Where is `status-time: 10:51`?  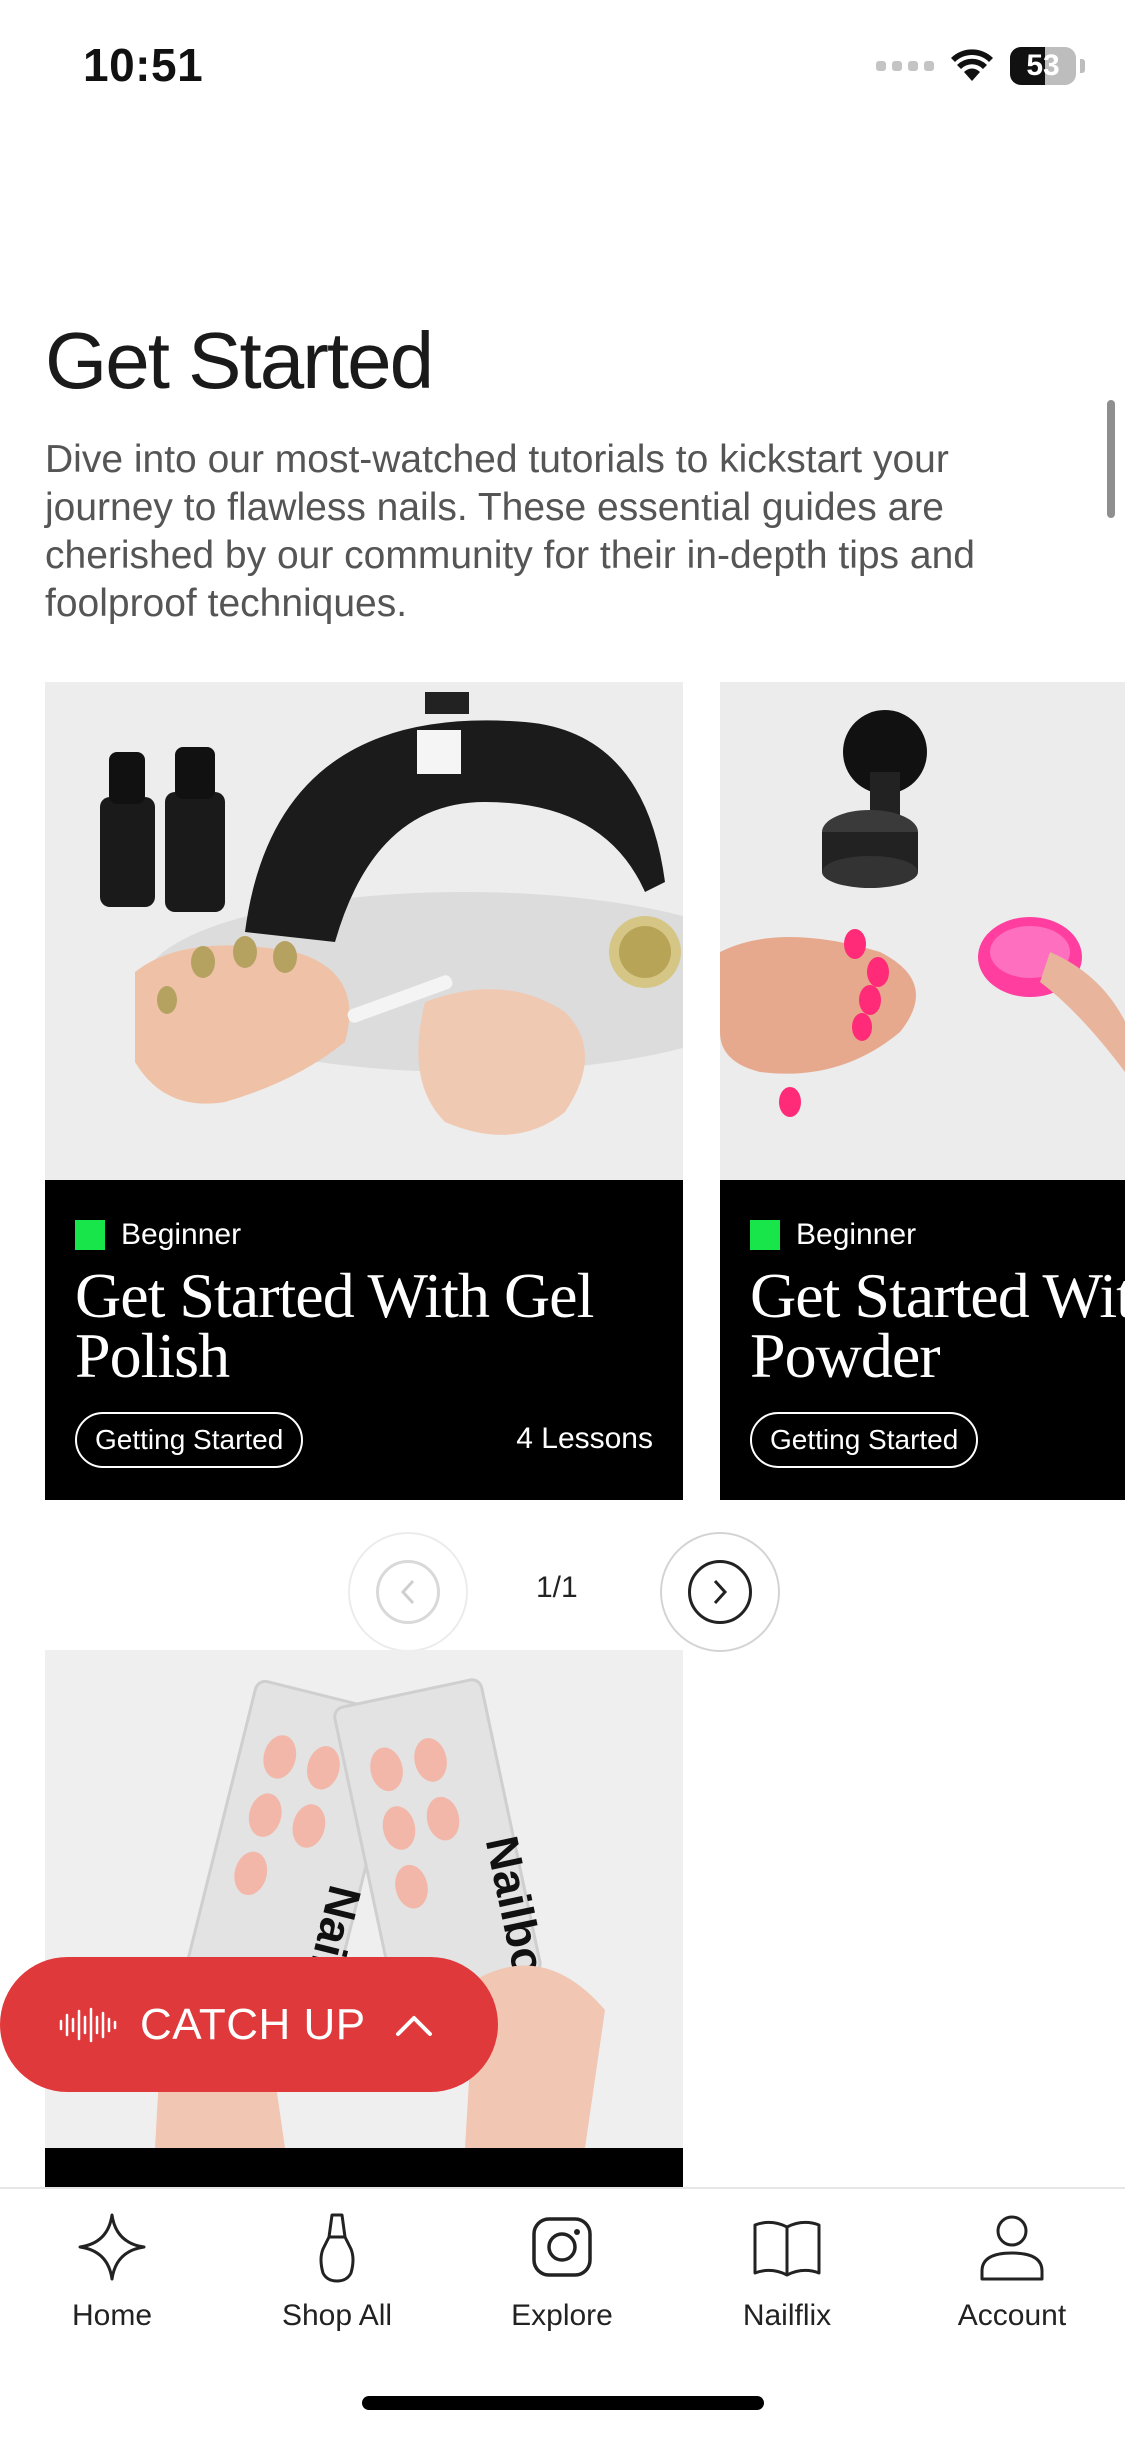 status-time: 10:51 is located at coordinates (143, 65).